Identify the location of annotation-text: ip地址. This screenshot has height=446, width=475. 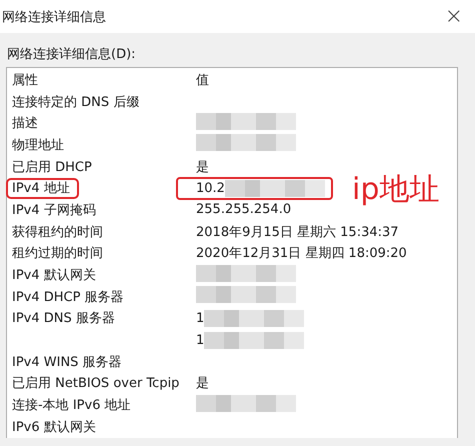
(396, 190).